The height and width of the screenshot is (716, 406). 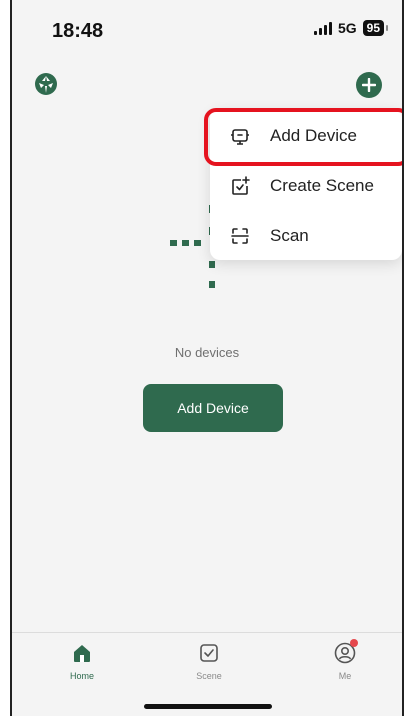 I want to click on tab-label: Home, so click(x=81, y=676).